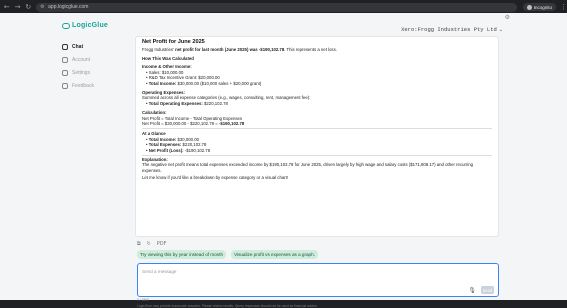 This screenshot has width=567, height=308. What do you see at coordinates (139, 244) in the screenshot?
I see `copy-icon: ⧉` at bounding box center [139, 244].